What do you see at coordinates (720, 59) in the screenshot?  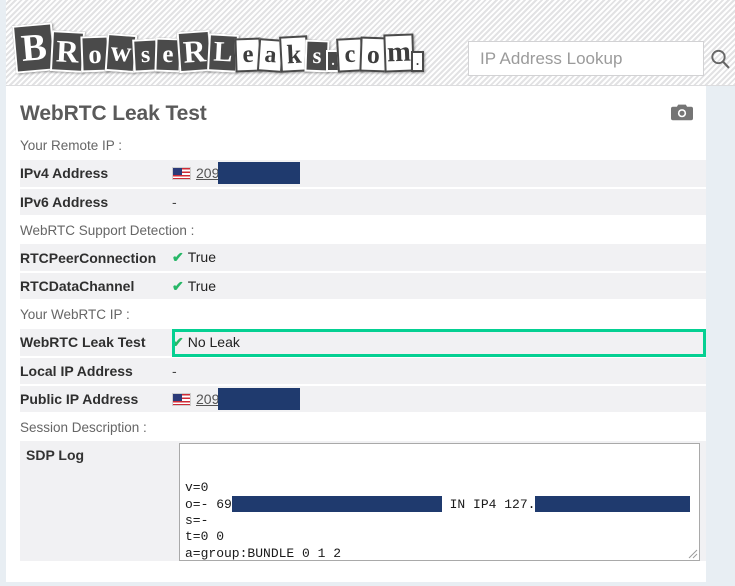 I see `search-icon` at bounding box center [720, 59].